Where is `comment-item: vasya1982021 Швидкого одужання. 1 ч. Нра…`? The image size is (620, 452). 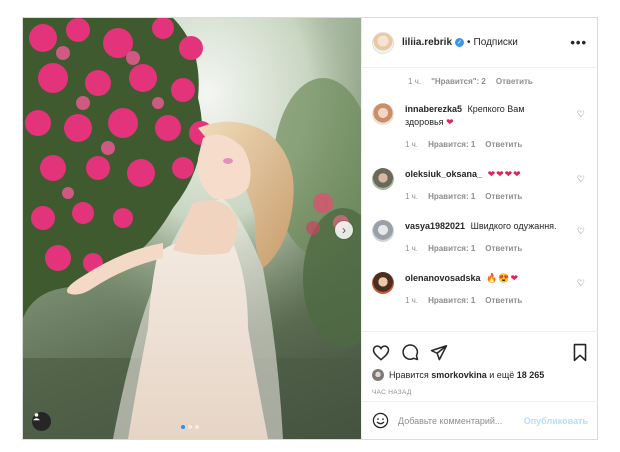
comment-item: vasya1982021 Швидкого одужання. 1 ч. Нра… is located at coordinates (478, 237).